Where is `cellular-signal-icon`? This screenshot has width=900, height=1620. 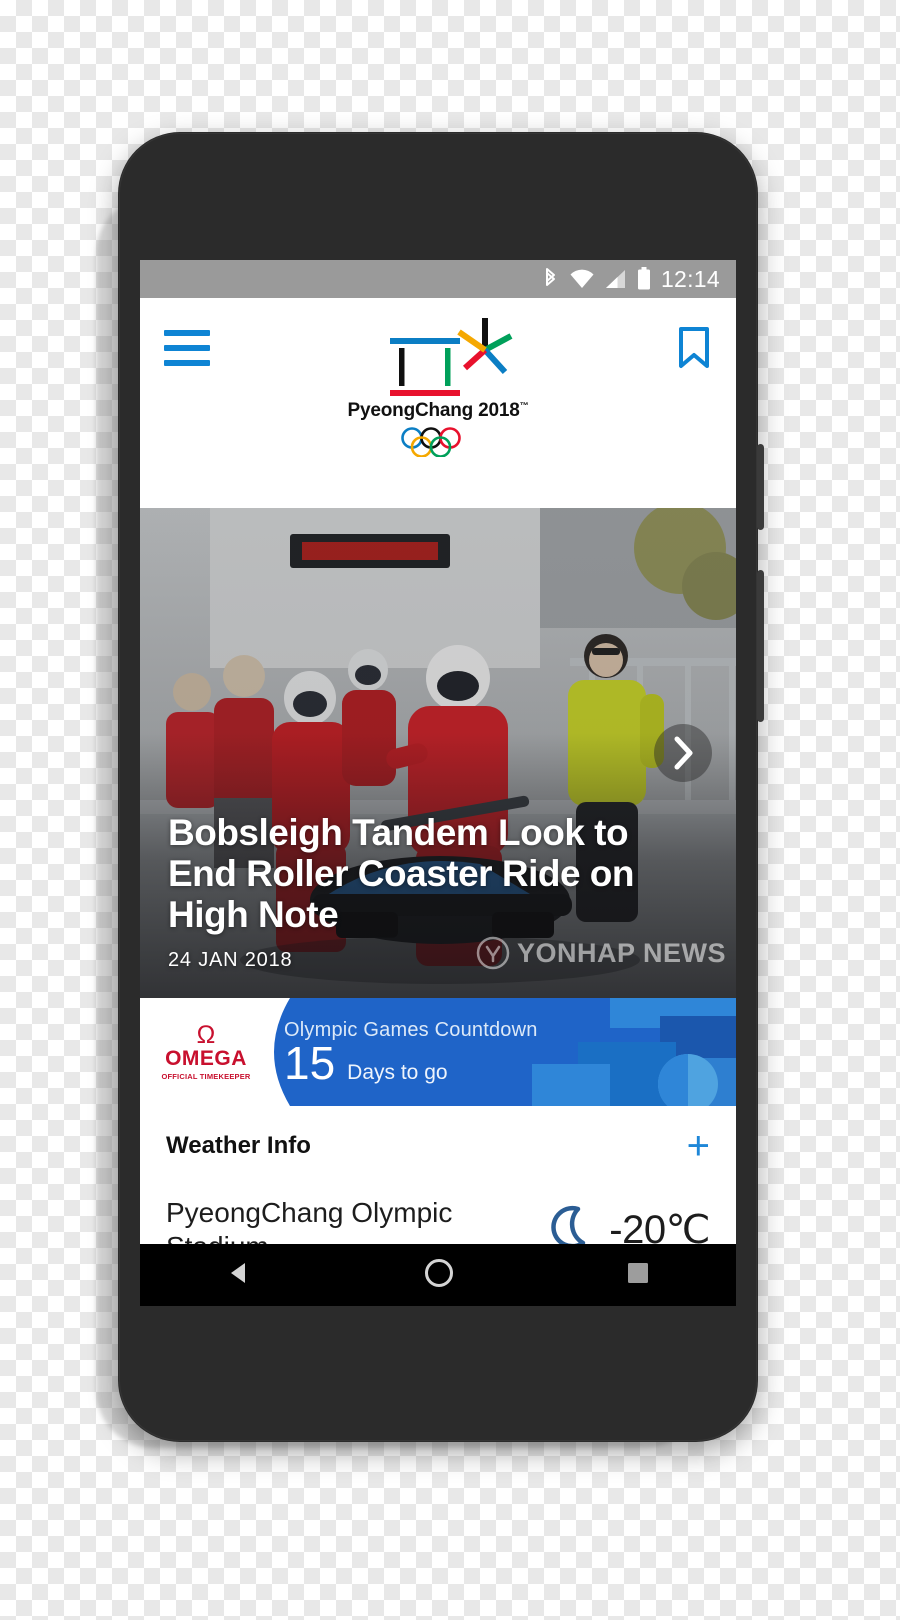 cellular-signal-icon is located at coordinates (616, 279).